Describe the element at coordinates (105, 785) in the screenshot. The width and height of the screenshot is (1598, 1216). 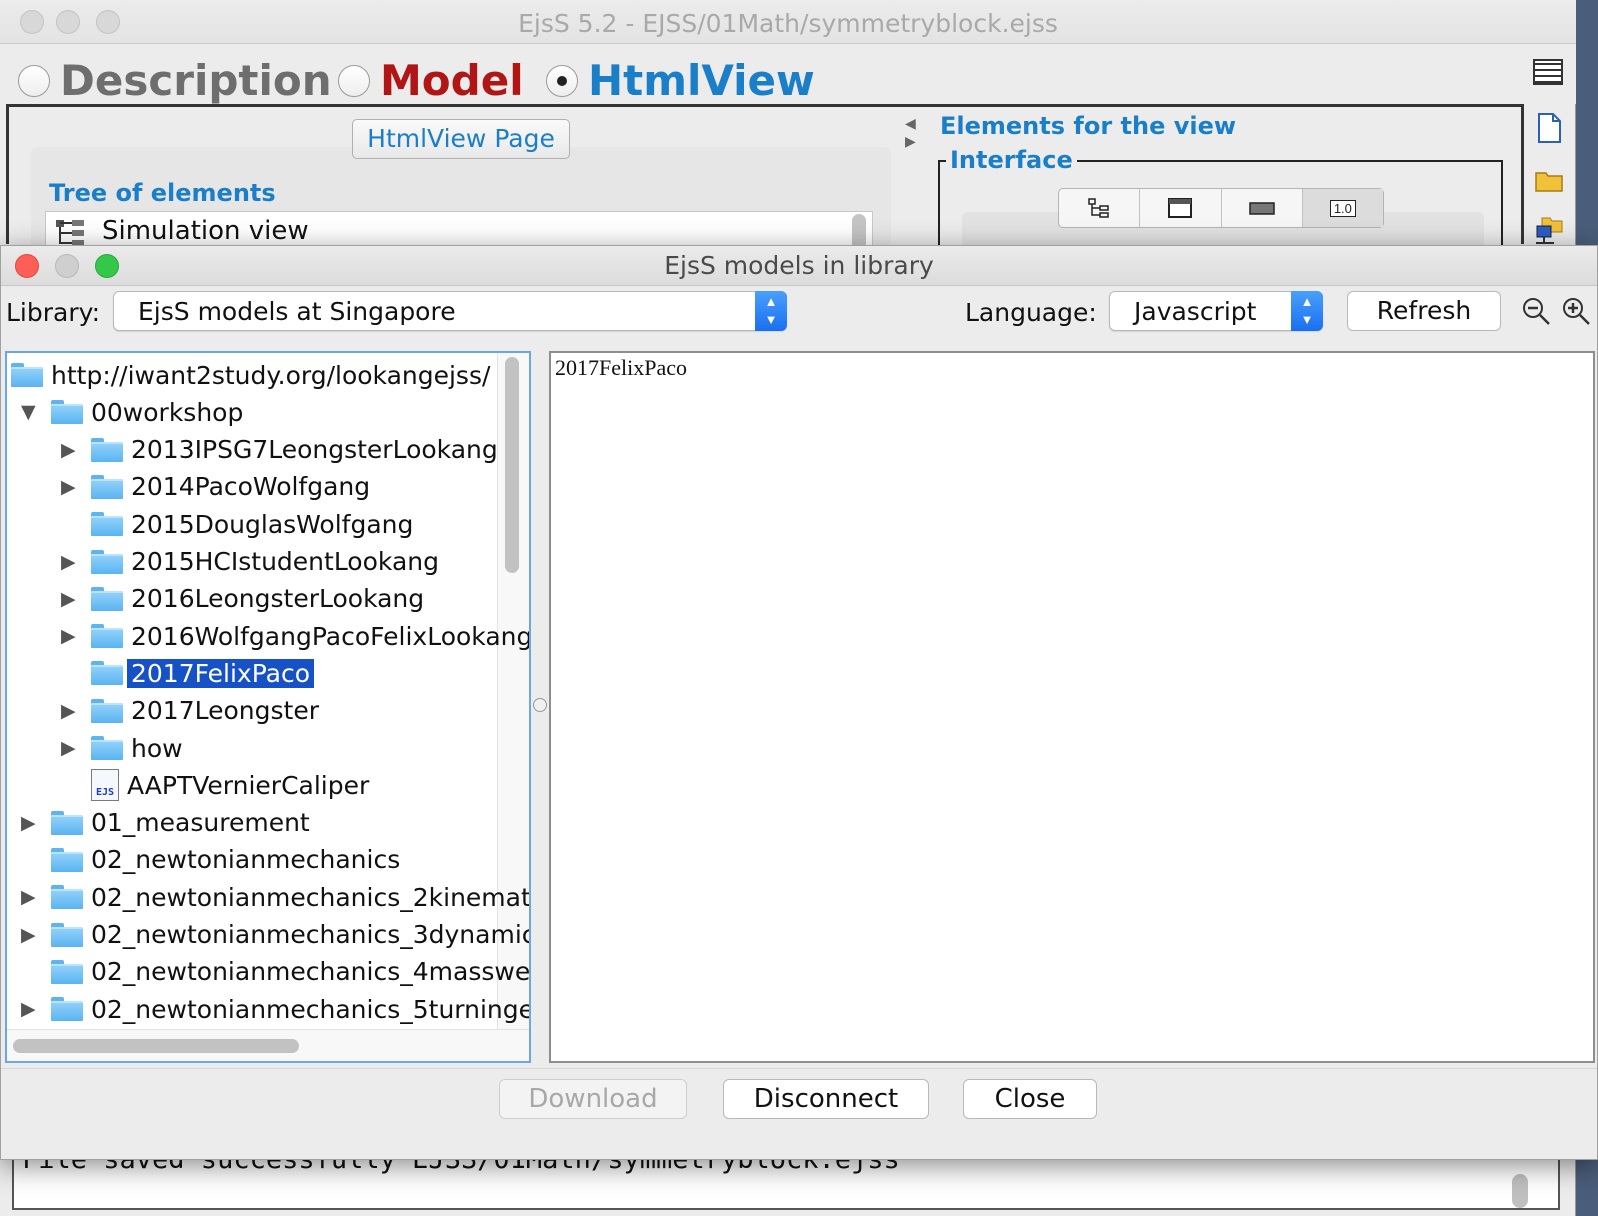
I see `ejs-file-icon: EJS` at that location.